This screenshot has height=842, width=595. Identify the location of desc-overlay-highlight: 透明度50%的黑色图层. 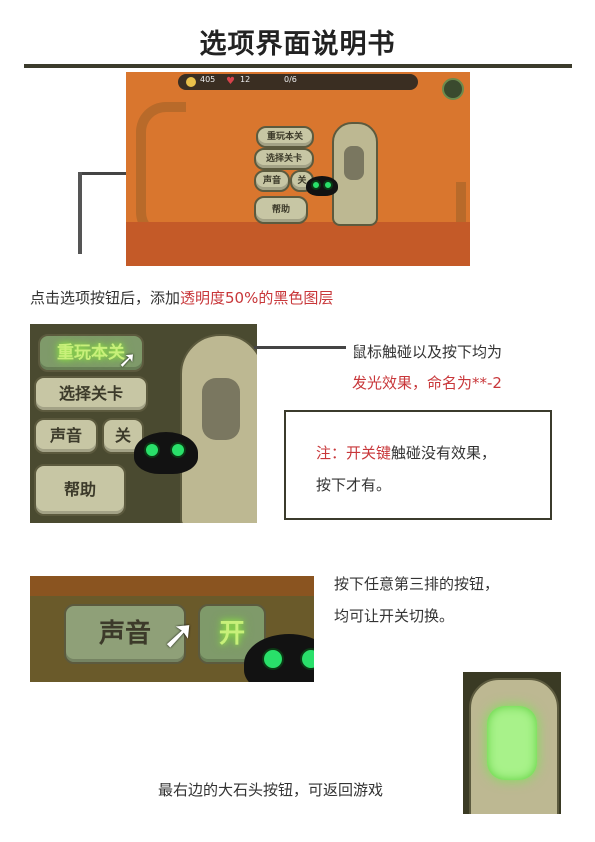
(257, 298).